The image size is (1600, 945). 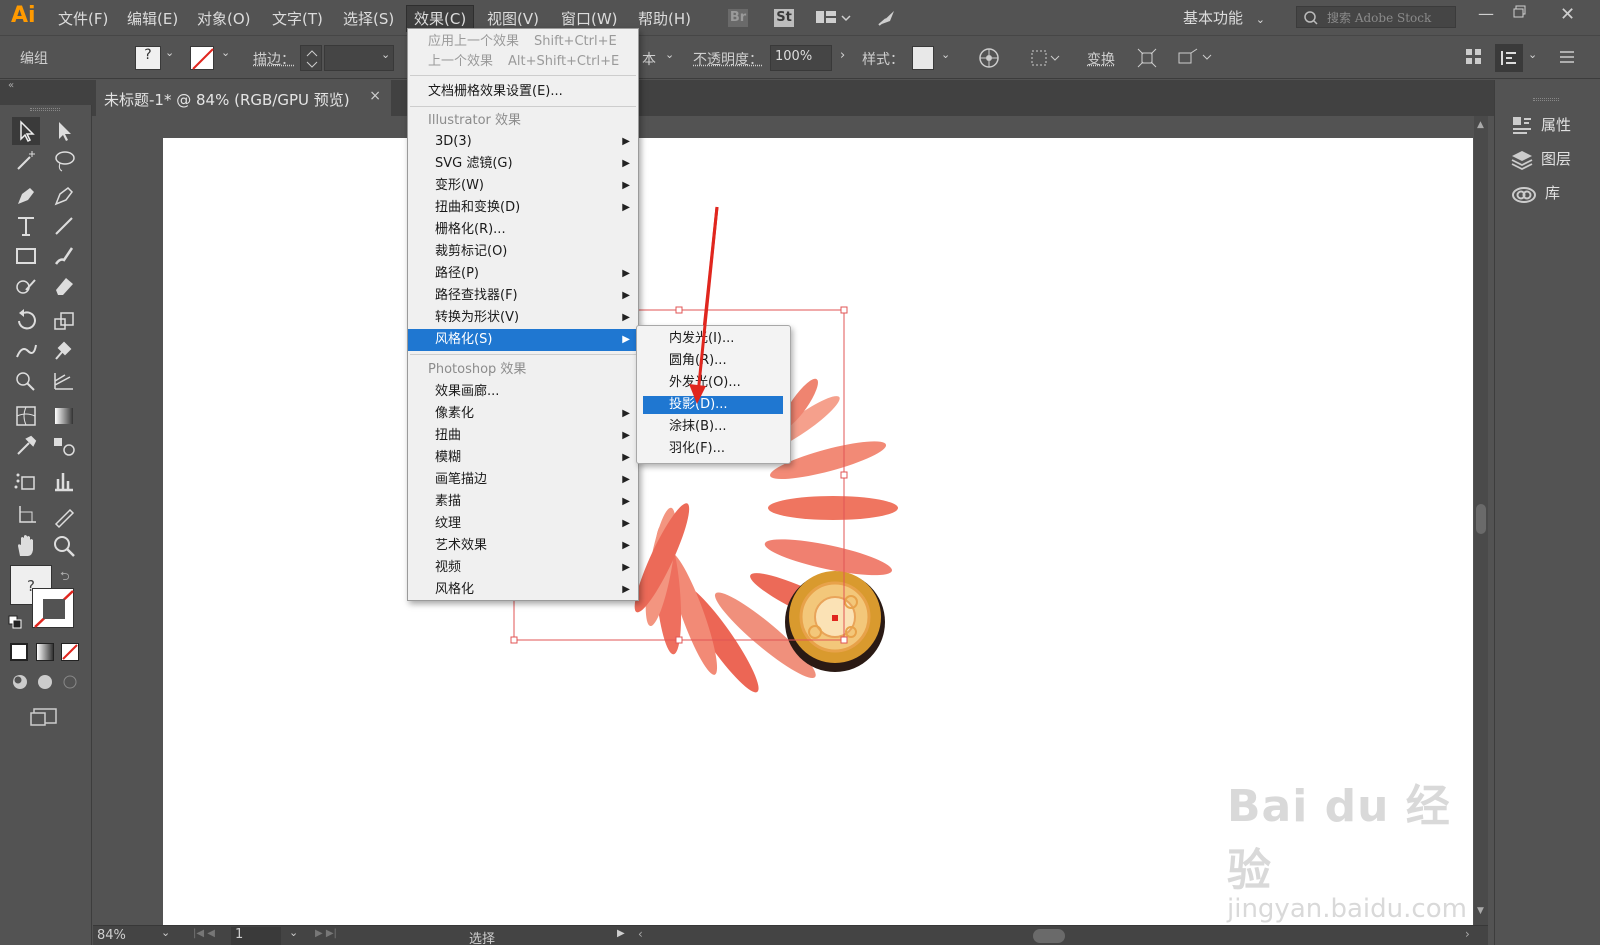 I want to click on close-window-button: ✕, so click(x=1567, y=14).